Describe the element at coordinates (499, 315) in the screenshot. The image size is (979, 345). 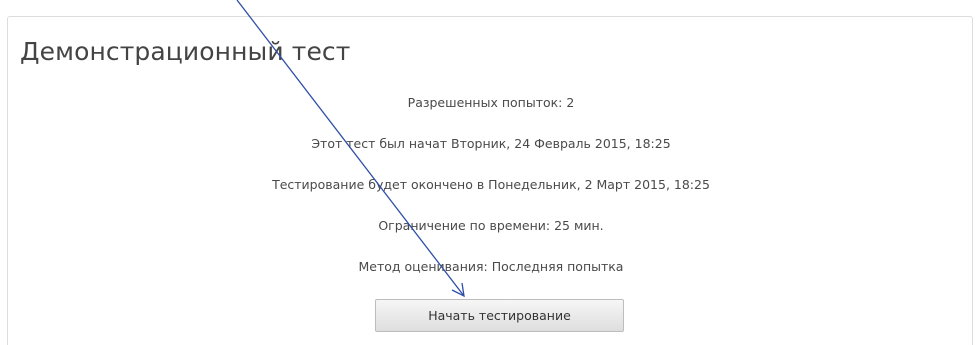
I see `start-test-button: Начать тестирование` at that location.